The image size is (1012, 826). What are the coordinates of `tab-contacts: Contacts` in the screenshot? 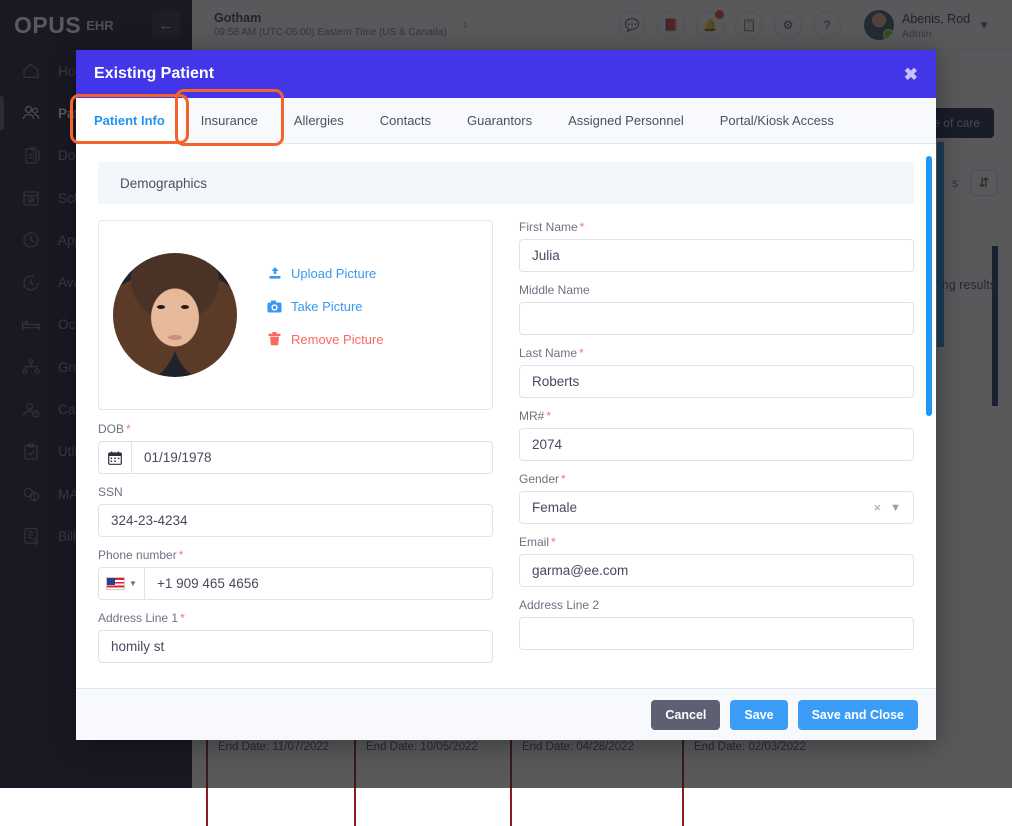 It's located at (405, 120).